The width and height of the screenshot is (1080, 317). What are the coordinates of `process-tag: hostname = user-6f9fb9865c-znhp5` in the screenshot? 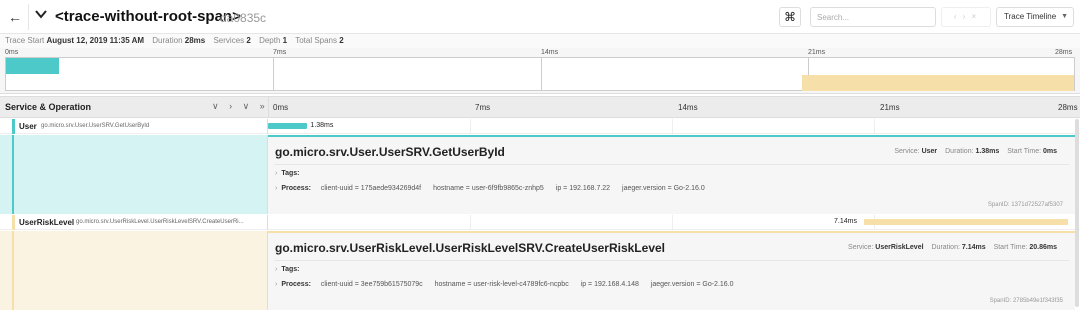 It's located at (488, 188).